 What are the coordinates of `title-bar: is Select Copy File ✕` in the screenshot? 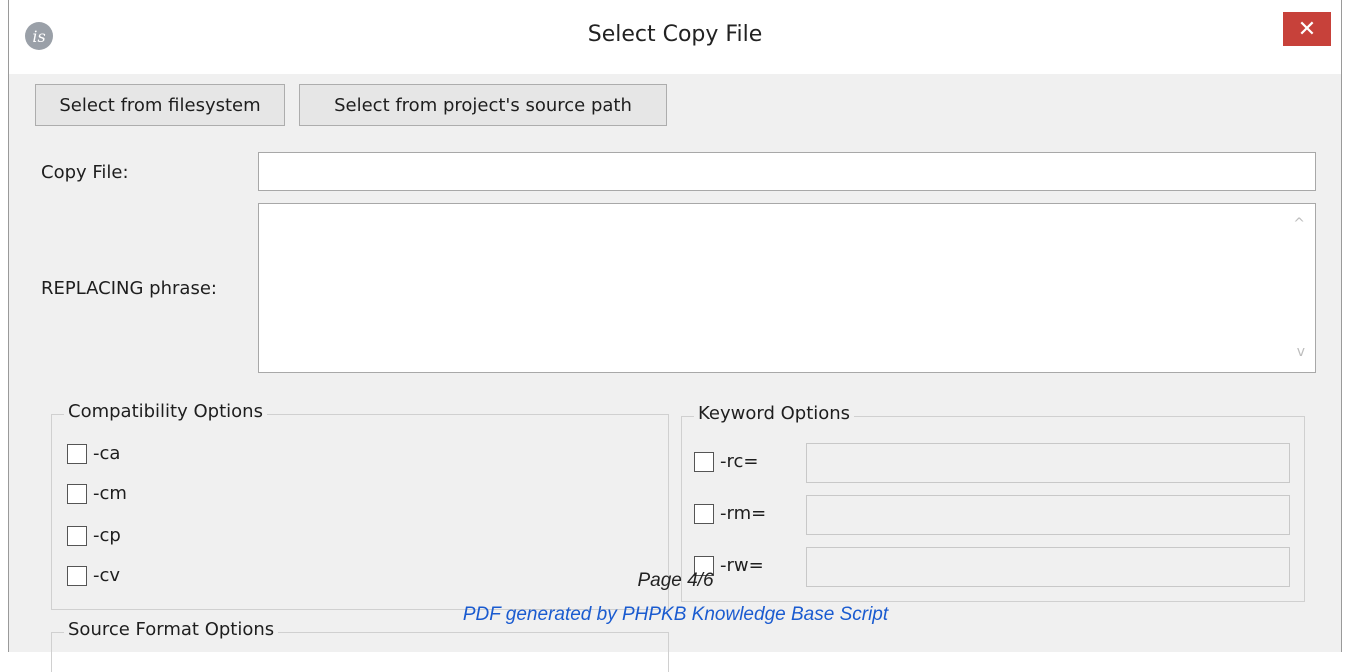 It's located at (675, 37).